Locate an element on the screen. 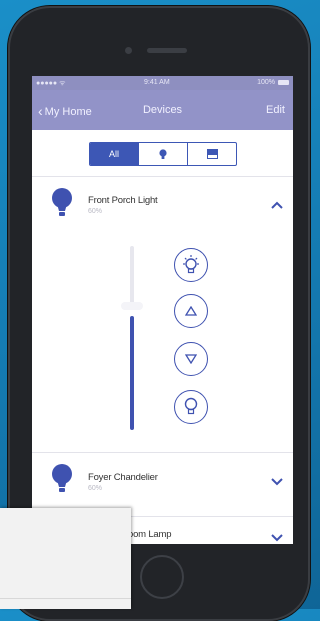 The image size is (320, 621). card-divider is located at coordinates (65, 598).